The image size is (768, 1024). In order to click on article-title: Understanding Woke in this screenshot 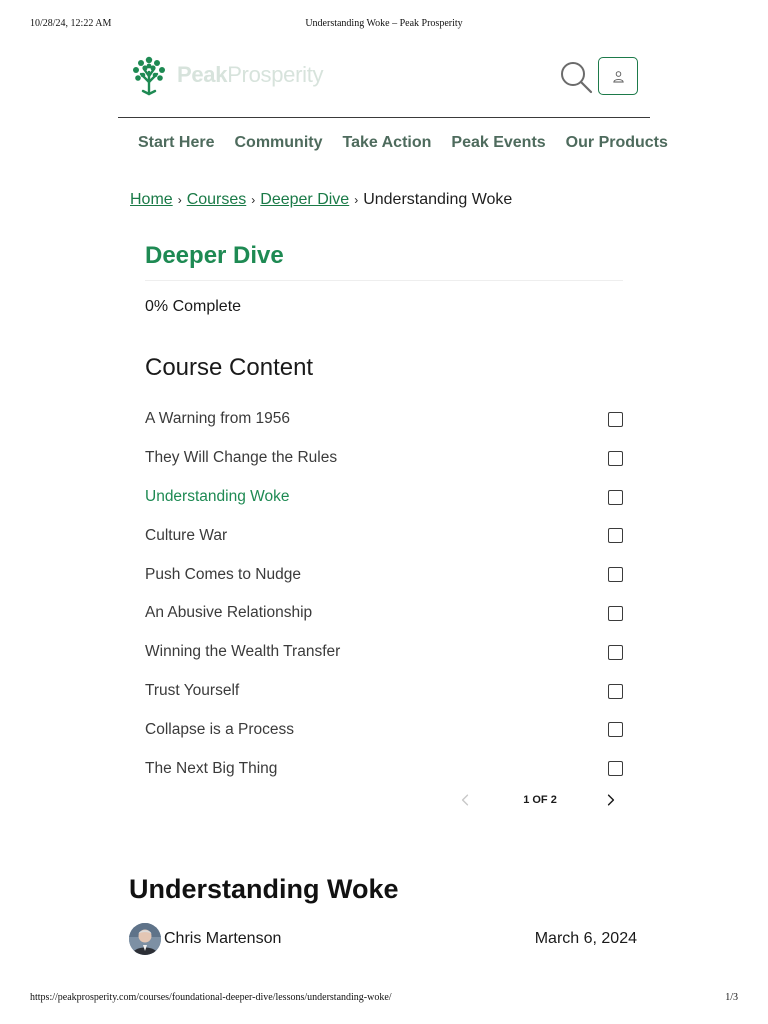, I will do `click(264, 889)`.